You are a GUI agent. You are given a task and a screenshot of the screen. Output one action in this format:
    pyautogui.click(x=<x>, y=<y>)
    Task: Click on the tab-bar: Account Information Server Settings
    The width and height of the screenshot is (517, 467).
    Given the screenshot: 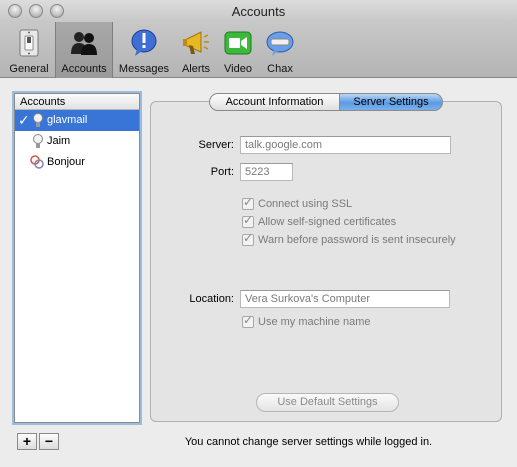 What is the action you would take?
    pyautogui.click(x=326, y=102)
    